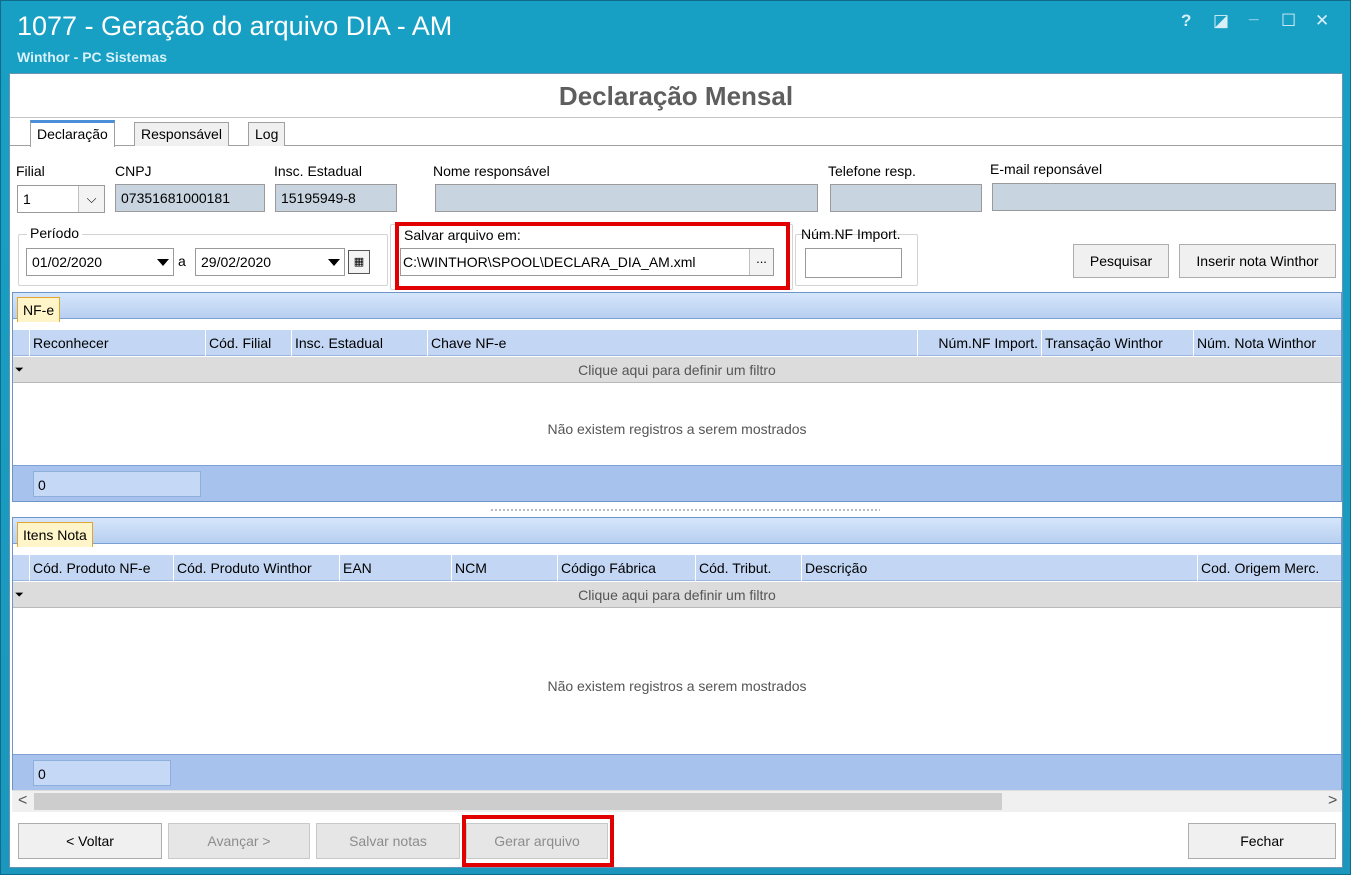  I want to click on itens-grid-header: Itens Nota, so click(677, 532).